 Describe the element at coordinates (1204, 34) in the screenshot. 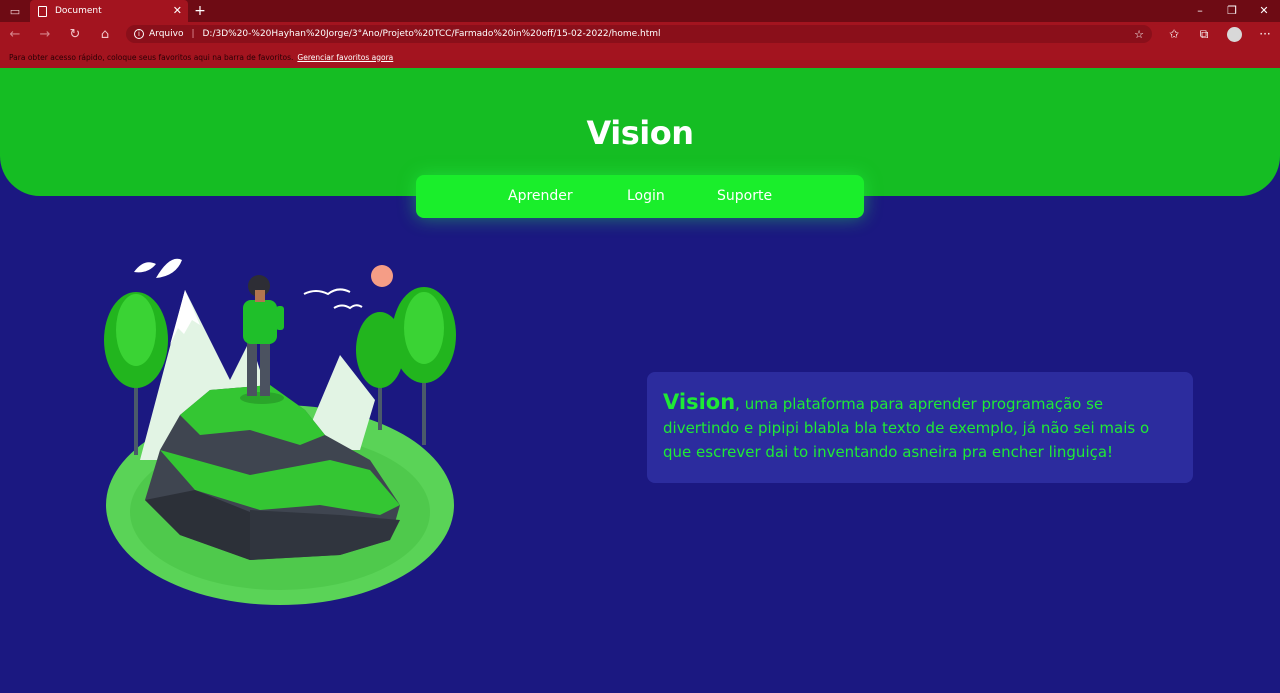

I see `collections-icon: ⧉` at that location.